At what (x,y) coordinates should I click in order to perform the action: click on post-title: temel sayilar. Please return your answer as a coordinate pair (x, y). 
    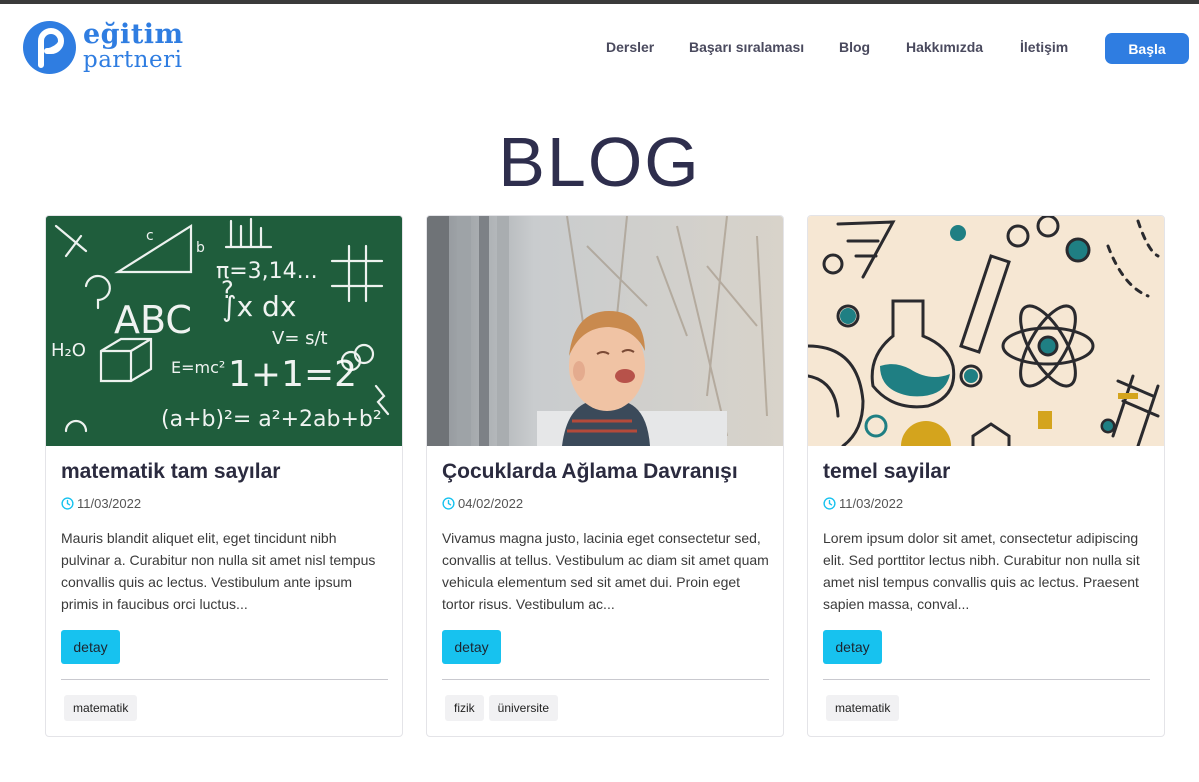
    Looking at the image, I should click on (886, 472).